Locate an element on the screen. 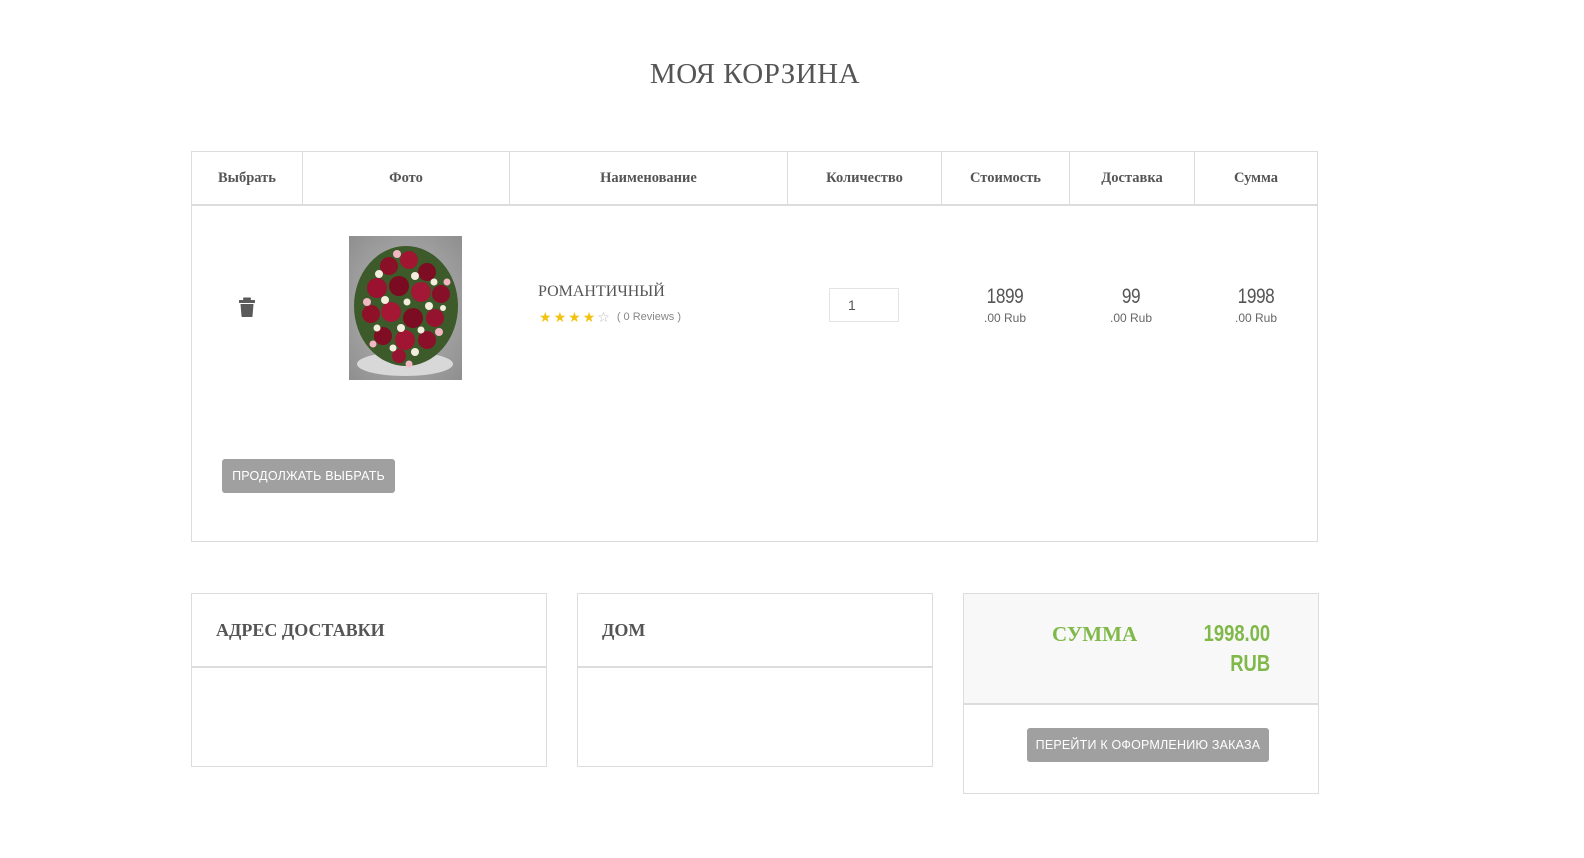 The image size is (1584, 858). reviews-count: ( 0 Reviews ) is located at coordinates (649, 317).